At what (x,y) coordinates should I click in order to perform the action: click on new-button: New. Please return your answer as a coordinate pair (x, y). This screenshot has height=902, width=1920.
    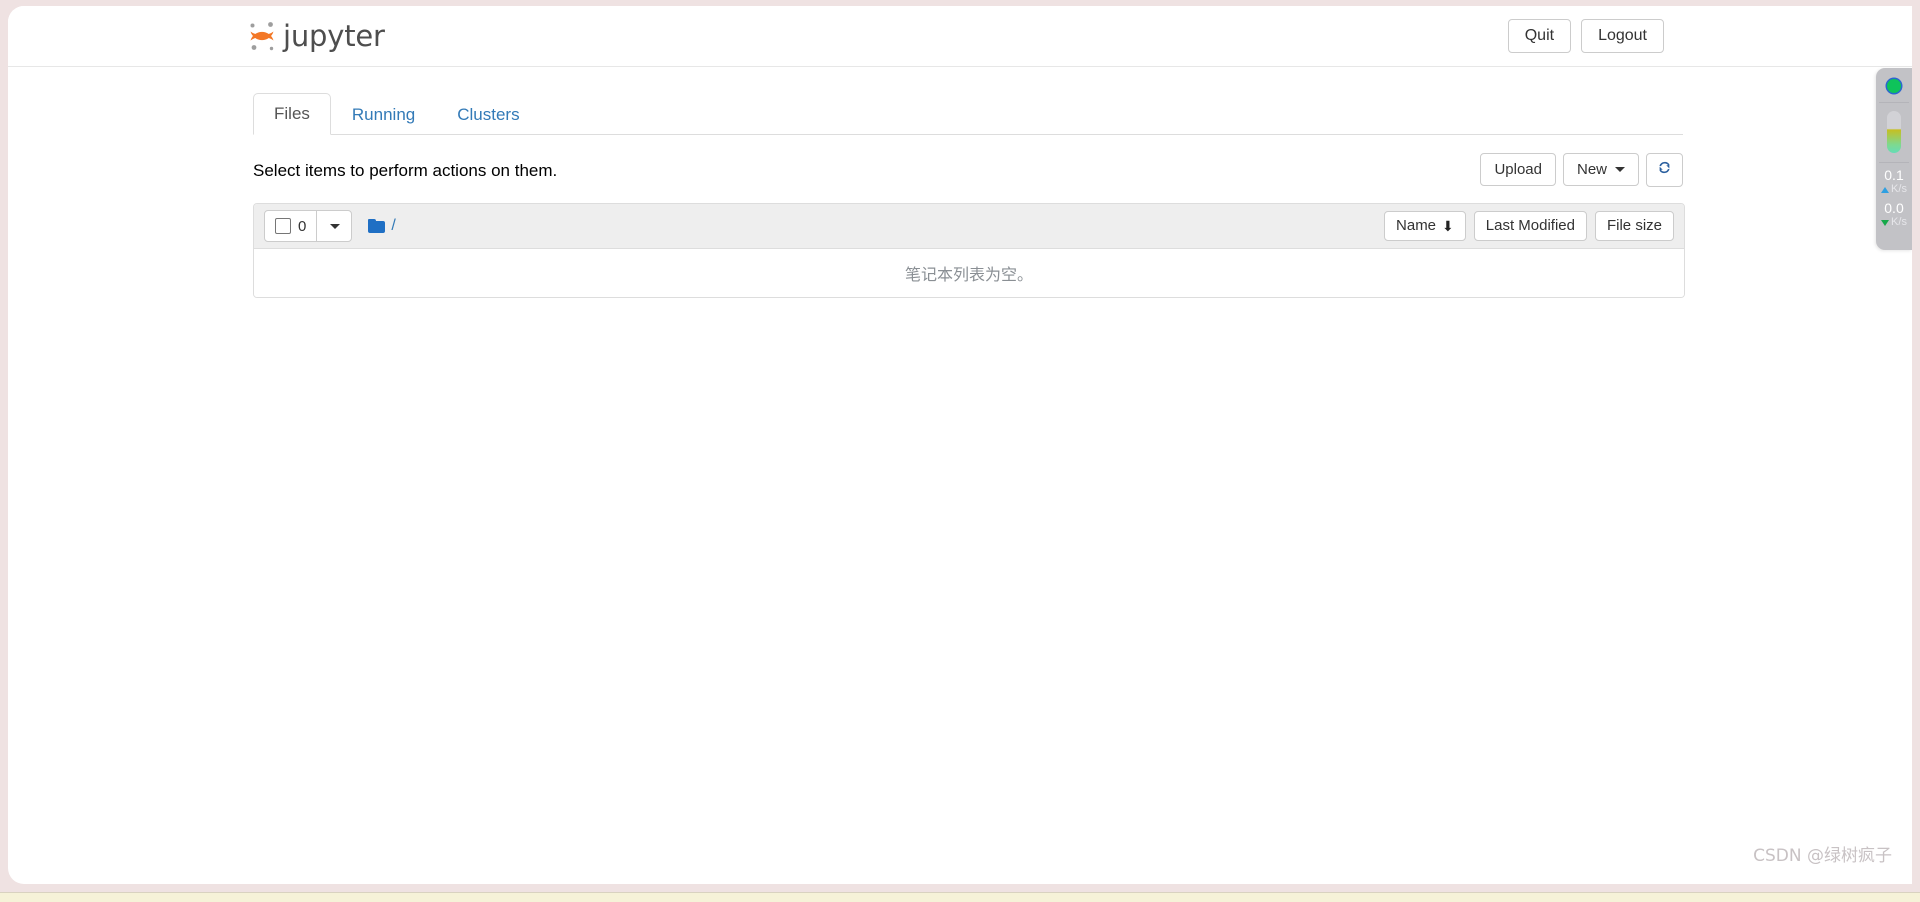
    Looking at the image, I should click on (1600, 169).